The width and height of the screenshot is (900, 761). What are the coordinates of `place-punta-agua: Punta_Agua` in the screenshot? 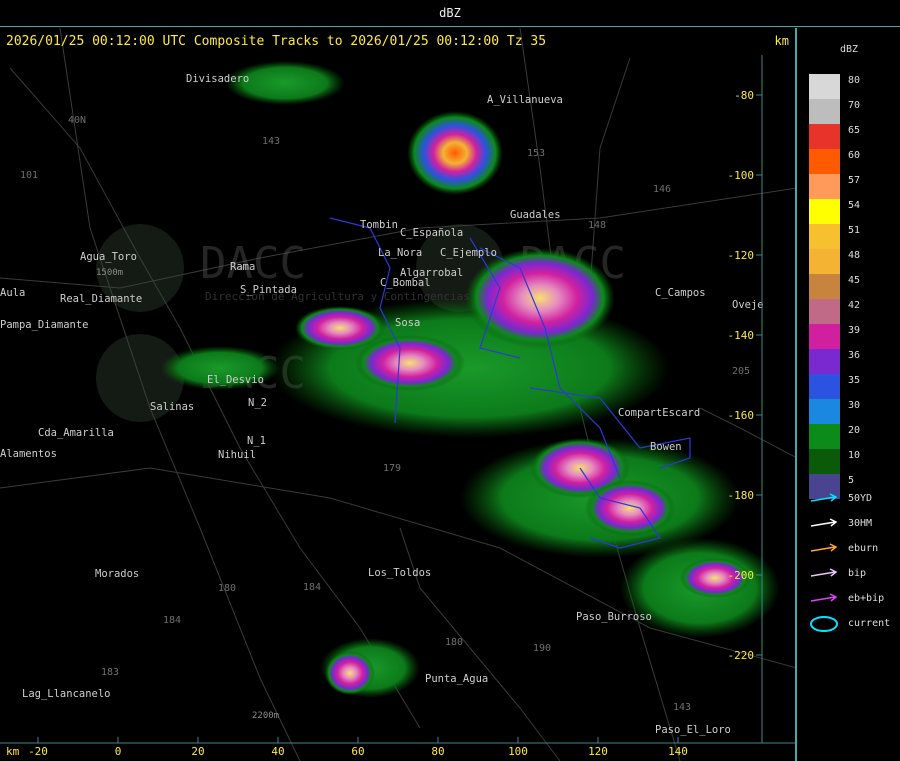 It's located at (456, 679).